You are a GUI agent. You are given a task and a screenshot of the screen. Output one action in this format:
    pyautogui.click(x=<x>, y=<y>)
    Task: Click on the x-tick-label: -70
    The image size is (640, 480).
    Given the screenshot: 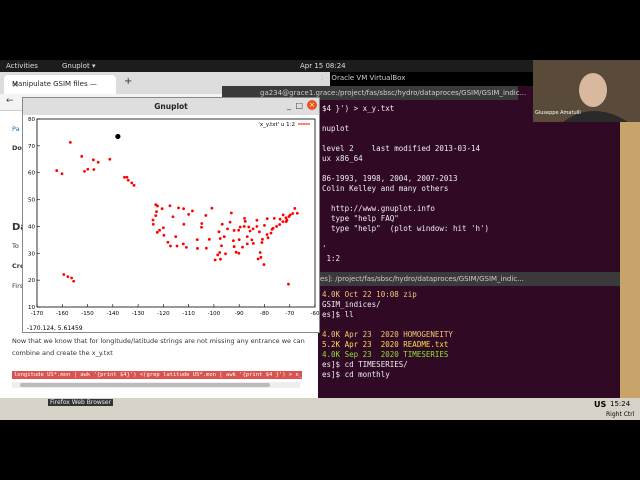 What is the action you would take?
    pyautogui.click(x=289, y=314)
    